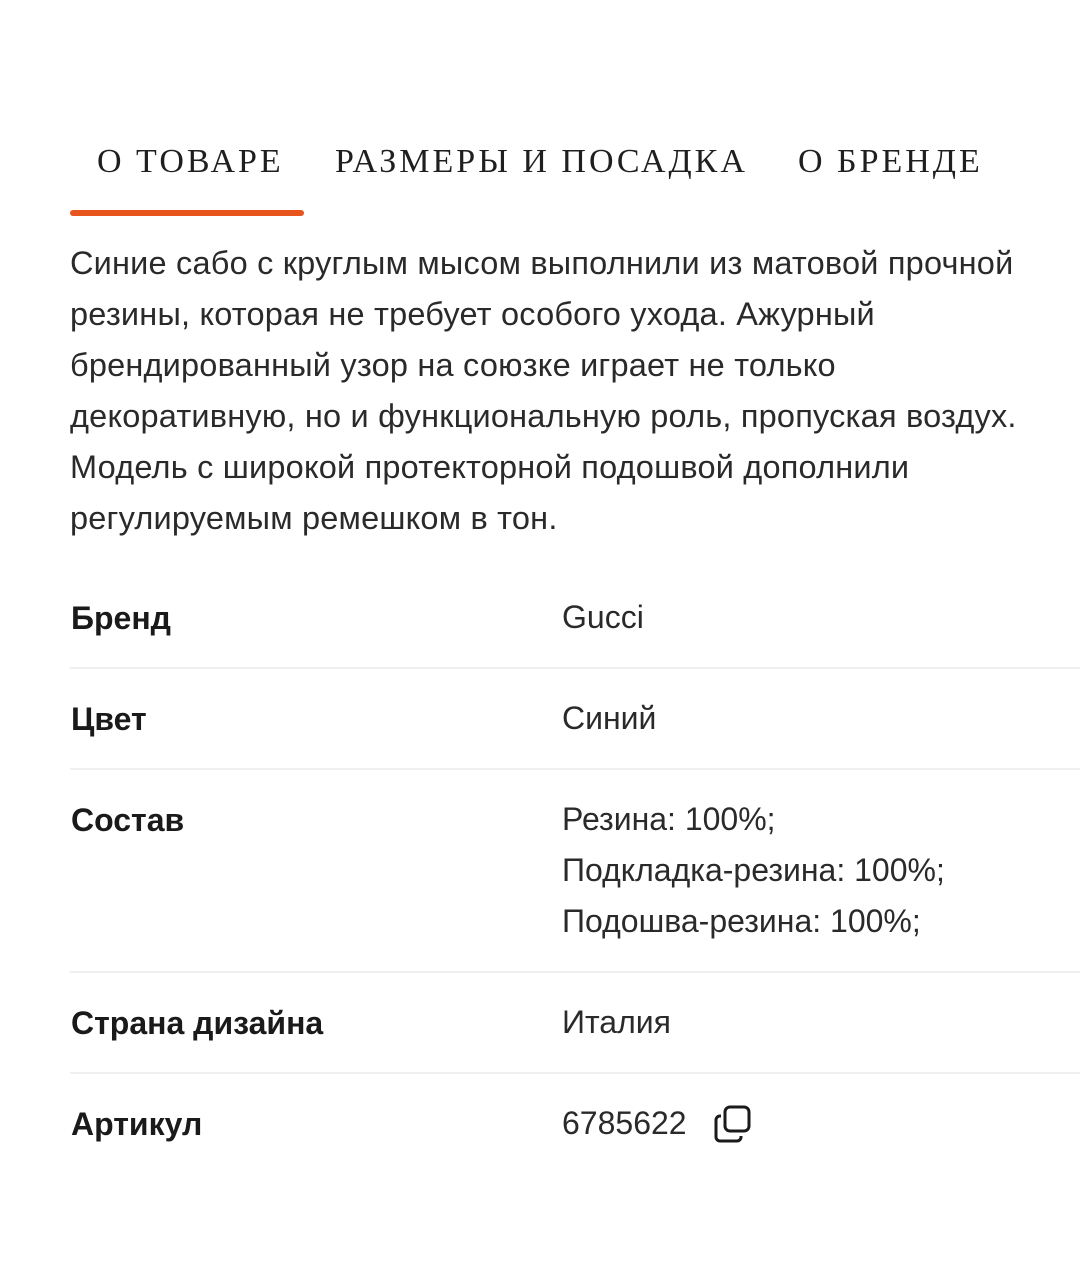 This screenshot has width=1080, height=1280. I want to click on spec-row-design-country: Страна дизайна Италия, so click(575, 1023).